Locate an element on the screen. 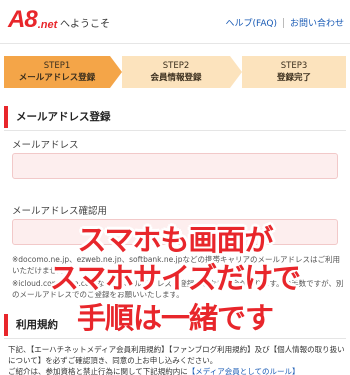 The width and height of the screenshot is (350, 375). step-number: STEP1 is located at coordinates (57, 66).